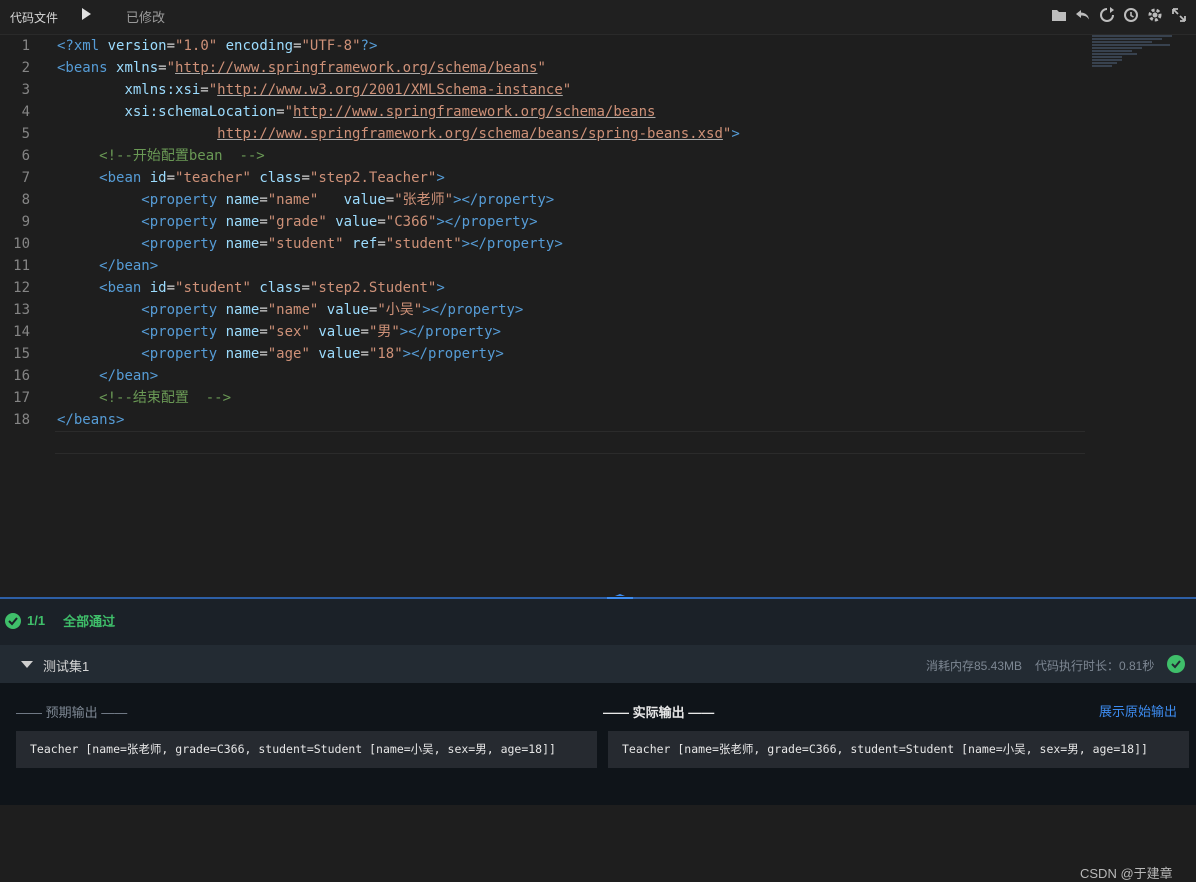 The image size is (1196, 882). Describe the element at coordinates (66, 666) in the screenshot. I see `test-set-title: 测试集1` at that location.